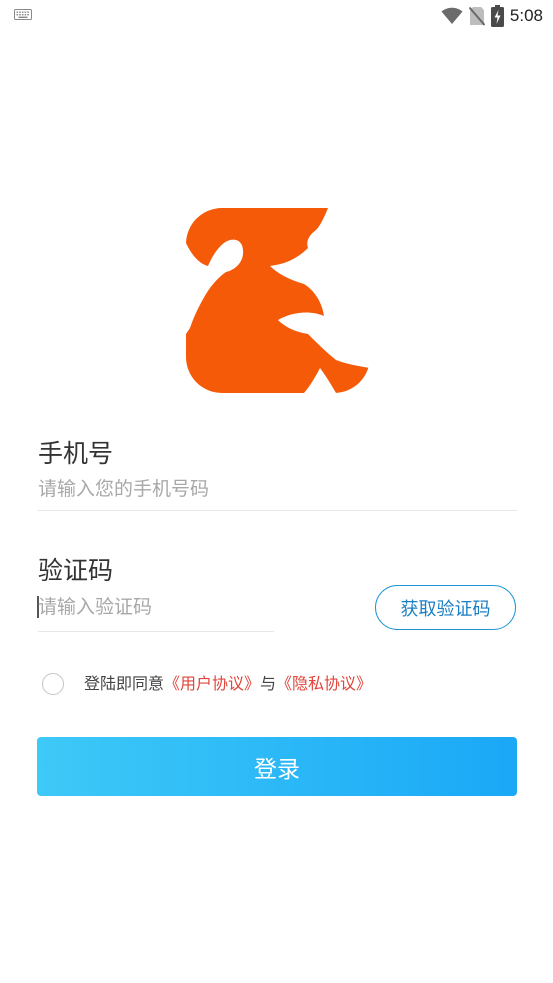 This screenshot has height=983, width=553. I want to click on agreement-prefix: 登陆即同意, so click(124, 683).